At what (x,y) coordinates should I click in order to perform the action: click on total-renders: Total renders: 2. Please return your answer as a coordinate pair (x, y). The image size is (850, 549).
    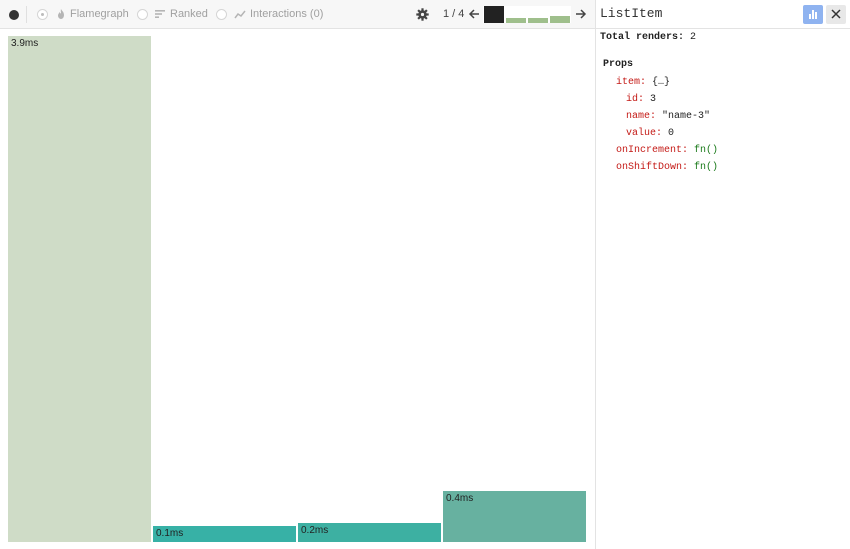
    Looking at the image, I should click on (648, 37).